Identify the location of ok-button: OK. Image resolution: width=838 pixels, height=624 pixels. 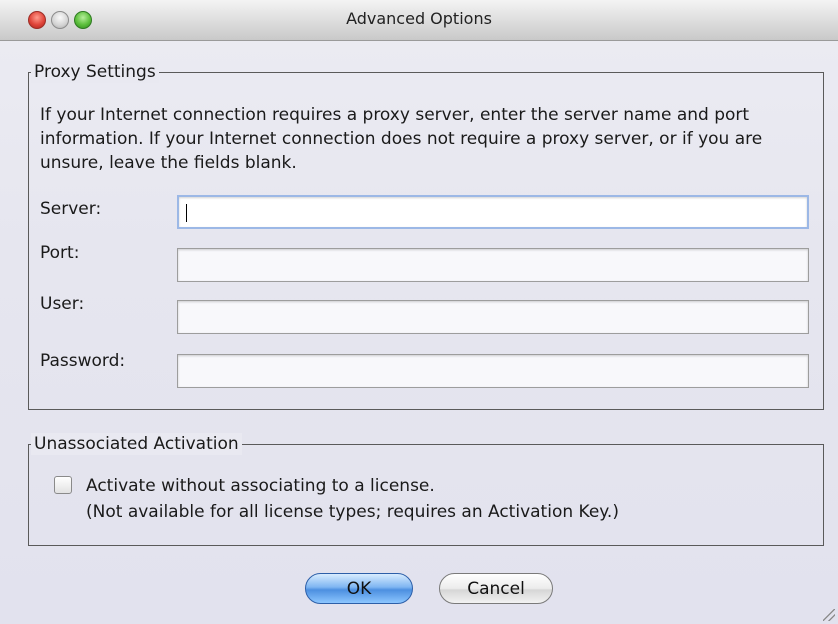
(359, 588).